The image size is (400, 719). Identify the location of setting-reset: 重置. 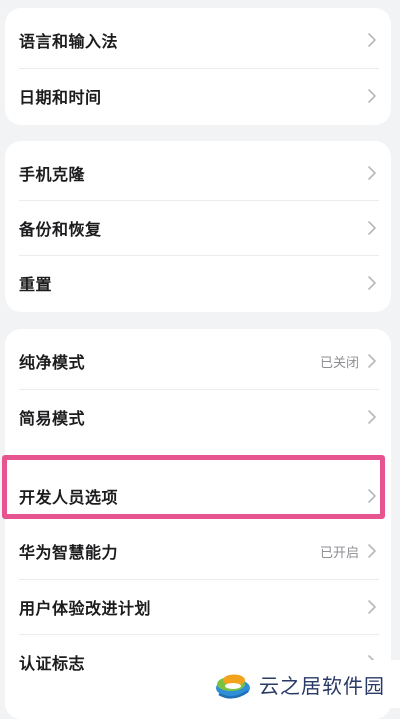
(198, 283).